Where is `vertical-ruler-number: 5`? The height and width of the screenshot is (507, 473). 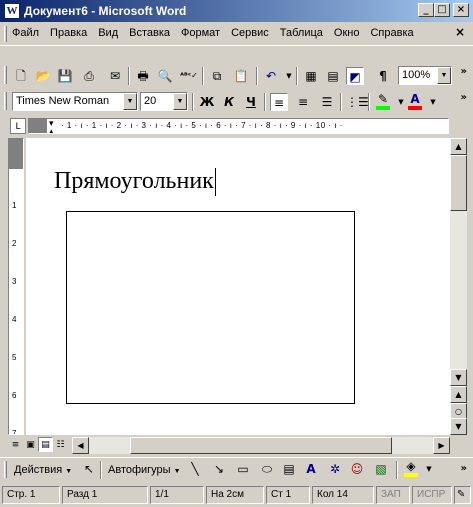
vertical-ruler-number: 5 is located at coordinates (14, 357).